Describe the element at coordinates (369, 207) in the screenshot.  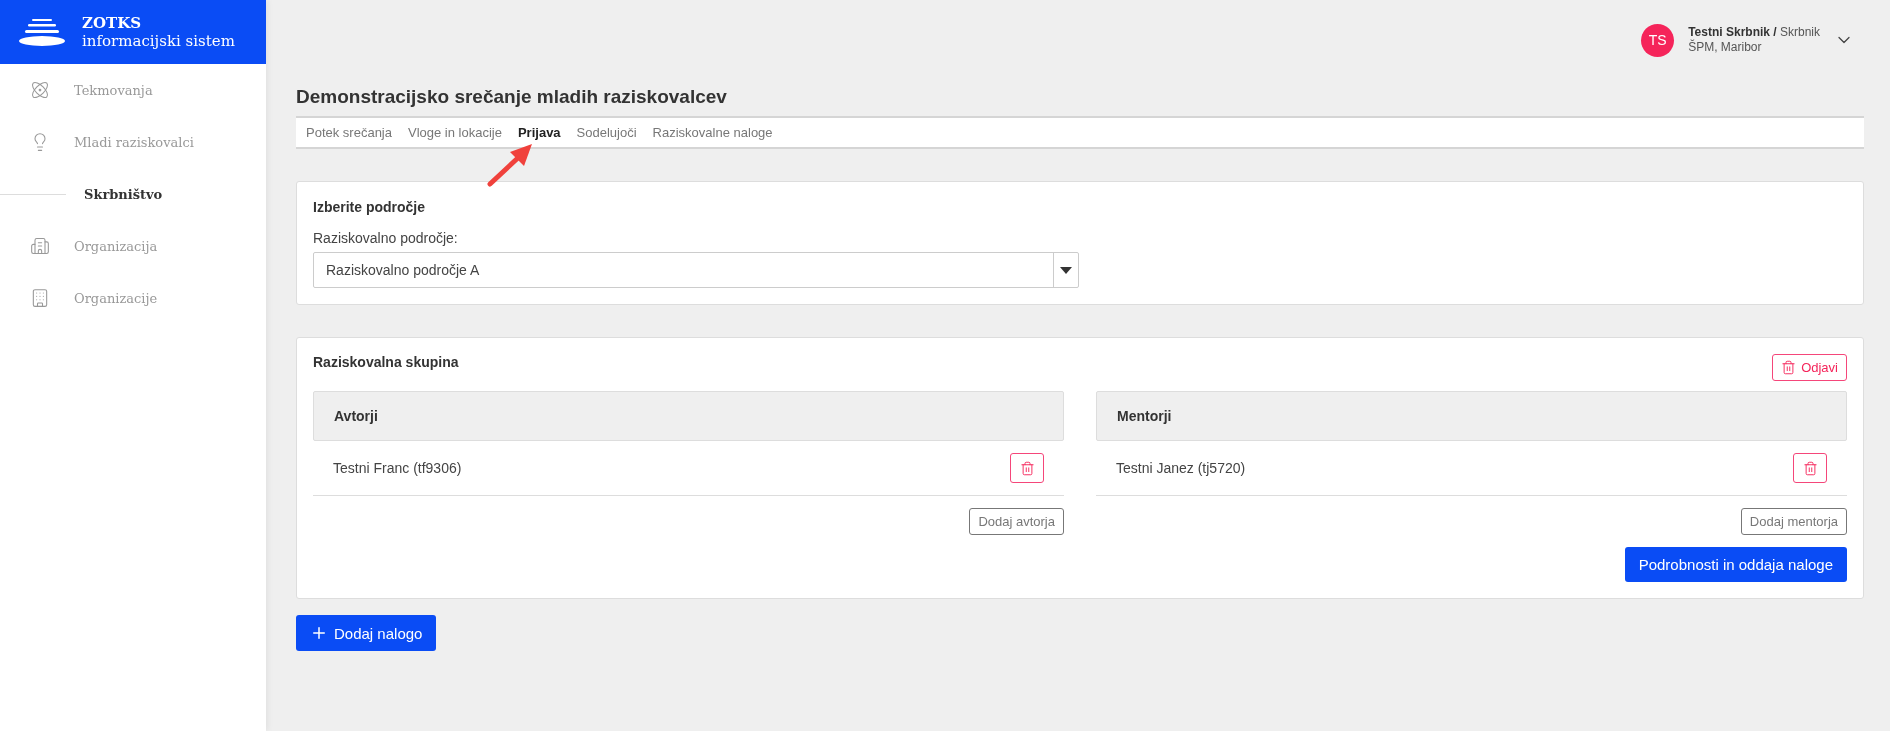
I see `card-title: Izberite področje` at that location.